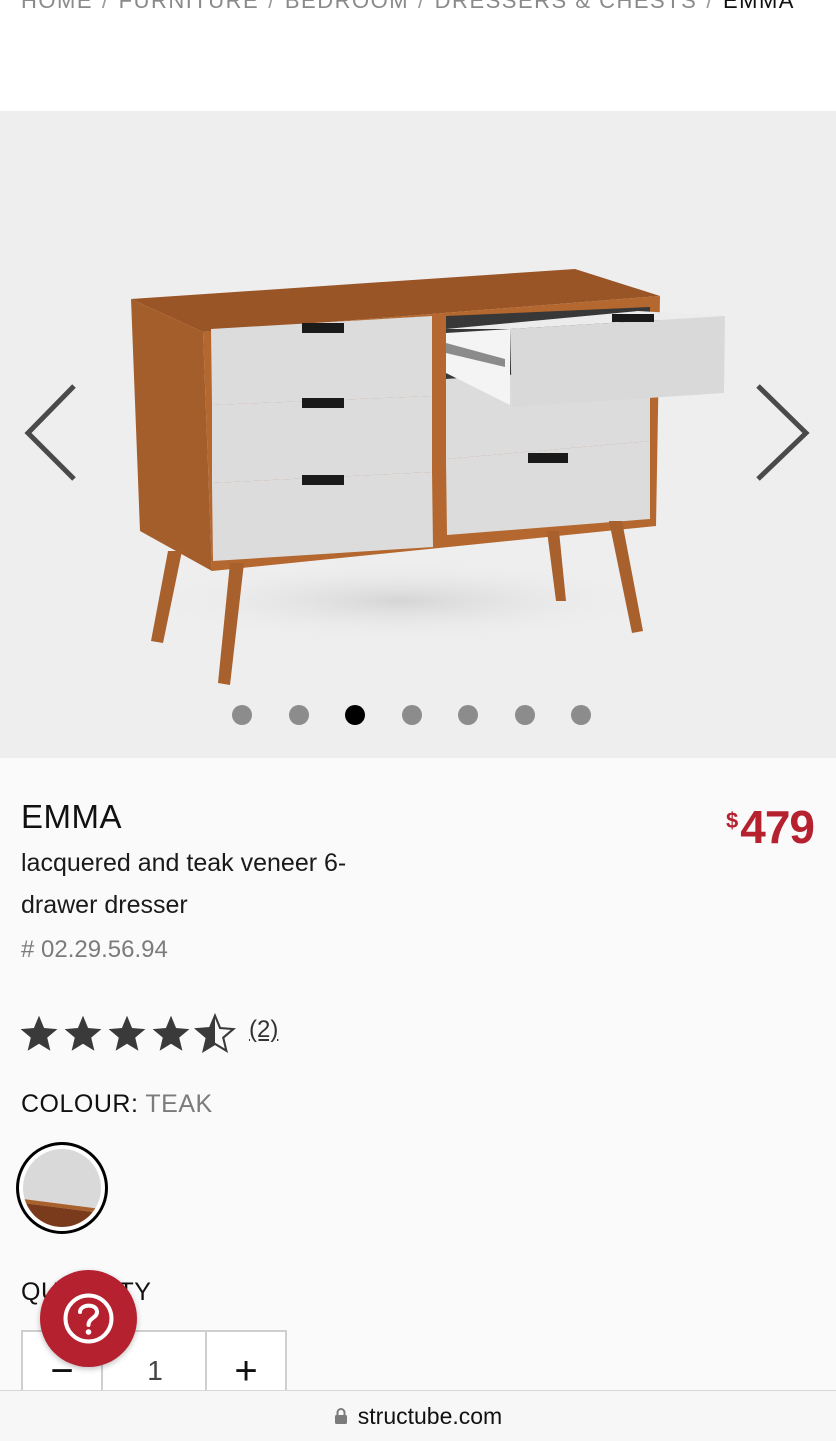 This screenshot has height=1441, width=836. Describe the element at coordinates (777, 827) in the screenshot. I see `price-amount: 479` at that location.